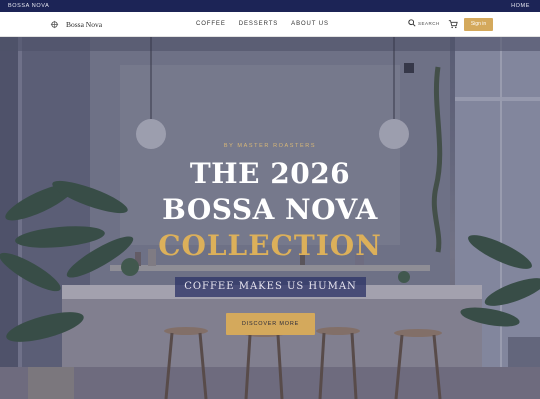 Image resolution: width=540 pixels, height=399 pixels. I want to click on nav-links: COFFEE DESSERTS ABOUT US, so click(262, 24).